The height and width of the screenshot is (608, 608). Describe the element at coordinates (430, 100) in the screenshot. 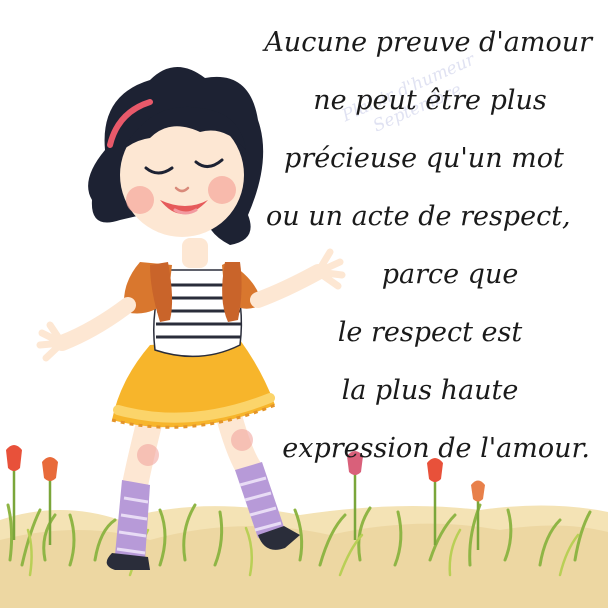

I see `quote-line: ne peut être plus` at that location.